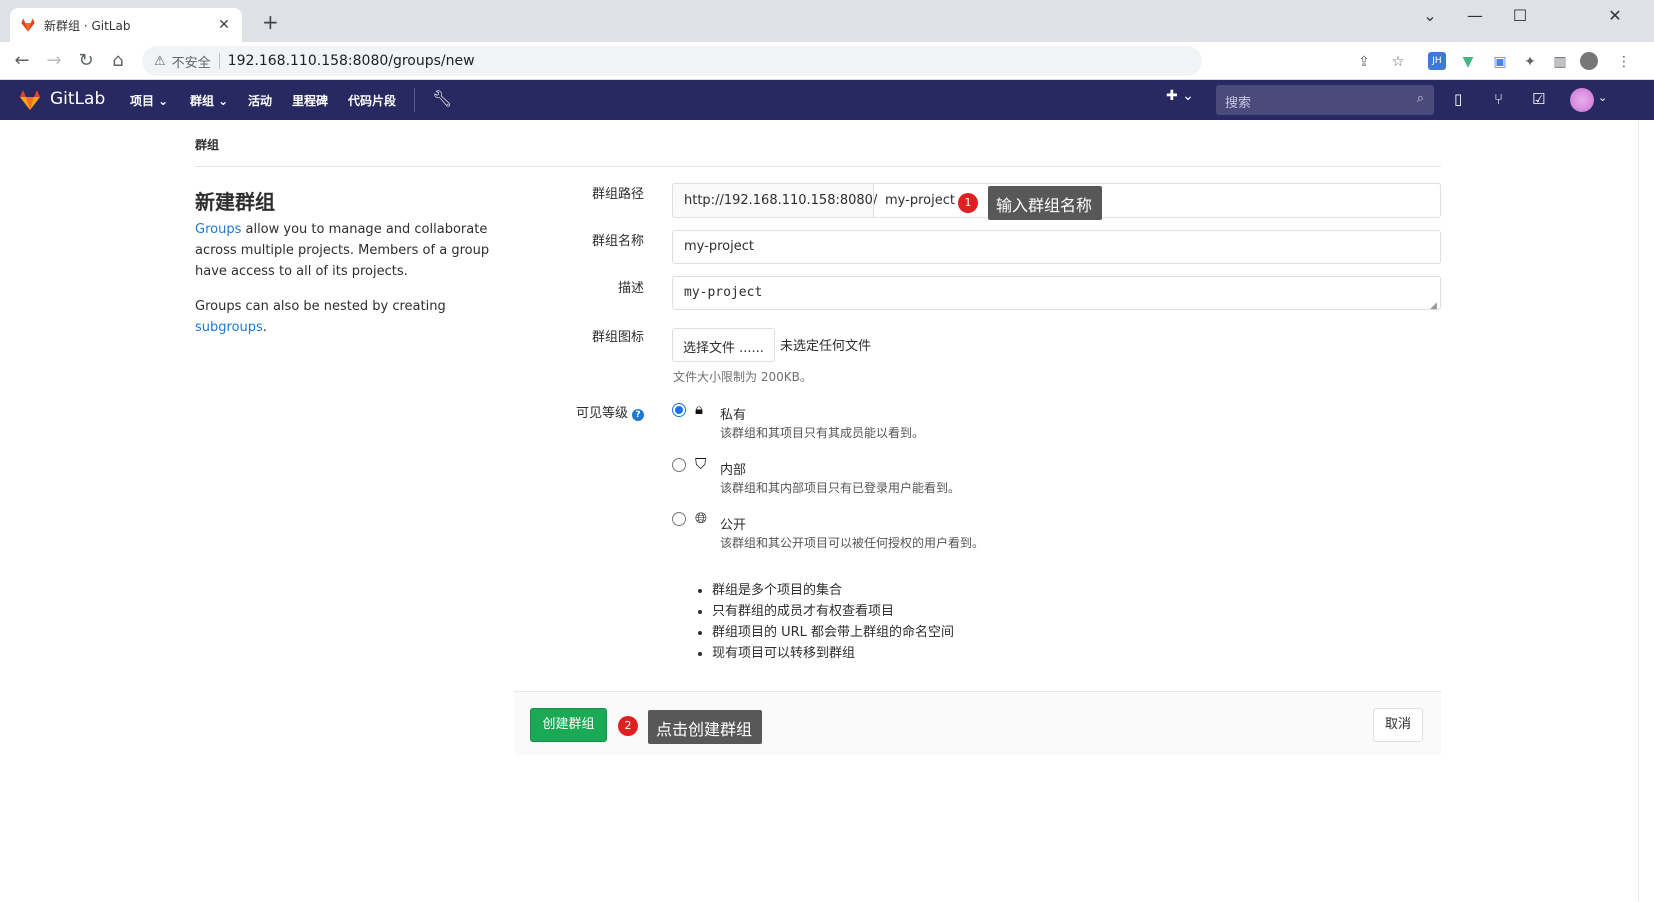 The width and height of the screenshot is (1654, 902). Describe the element at coordinates (630, 288) in the screenshot. I see `description-label: 描述` at that location.